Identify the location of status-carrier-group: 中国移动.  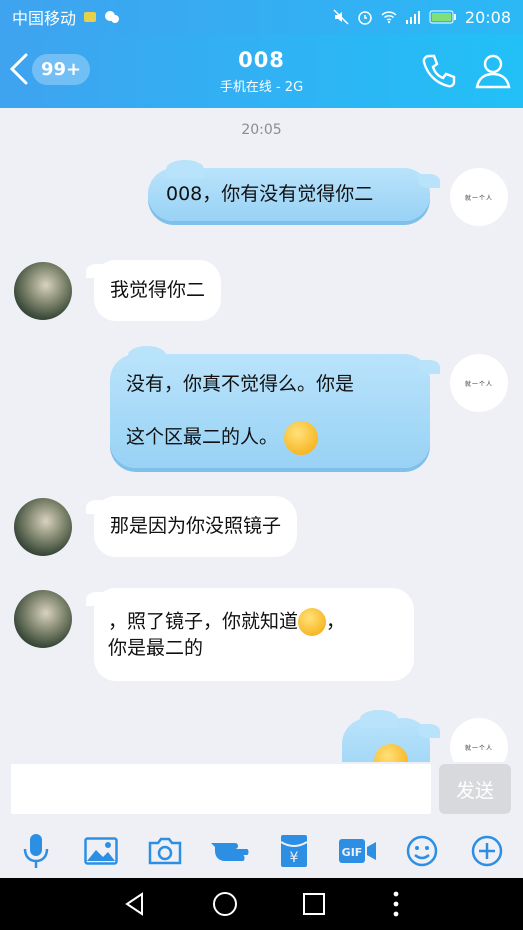
(66, 17).